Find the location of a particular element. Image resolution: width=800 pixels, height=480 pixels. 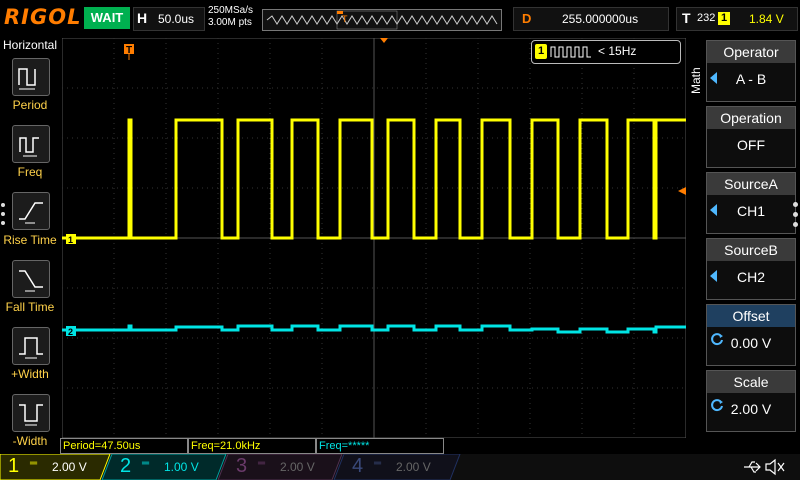

source-b-header: SourceB is located at coordinates (751, 250).